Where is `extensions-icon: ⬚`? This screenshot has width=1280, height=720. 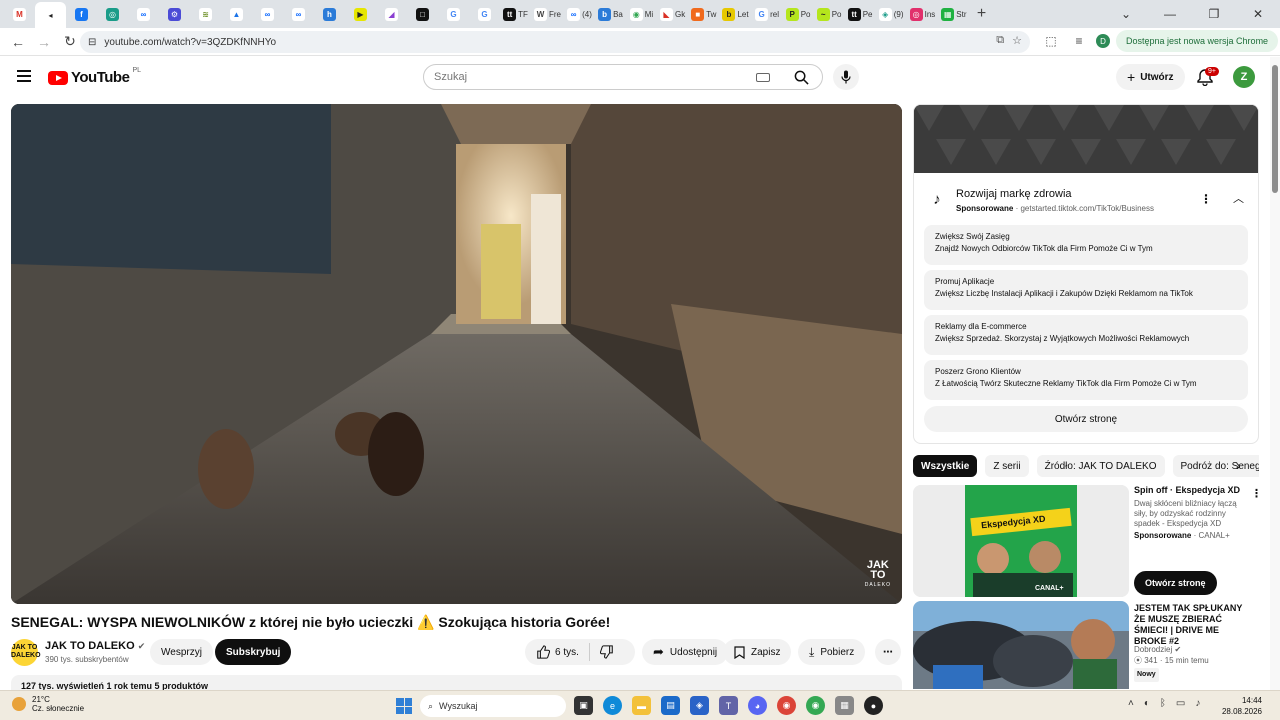
extensions-icon: ⬚ is located at coordinates (1051, 41).